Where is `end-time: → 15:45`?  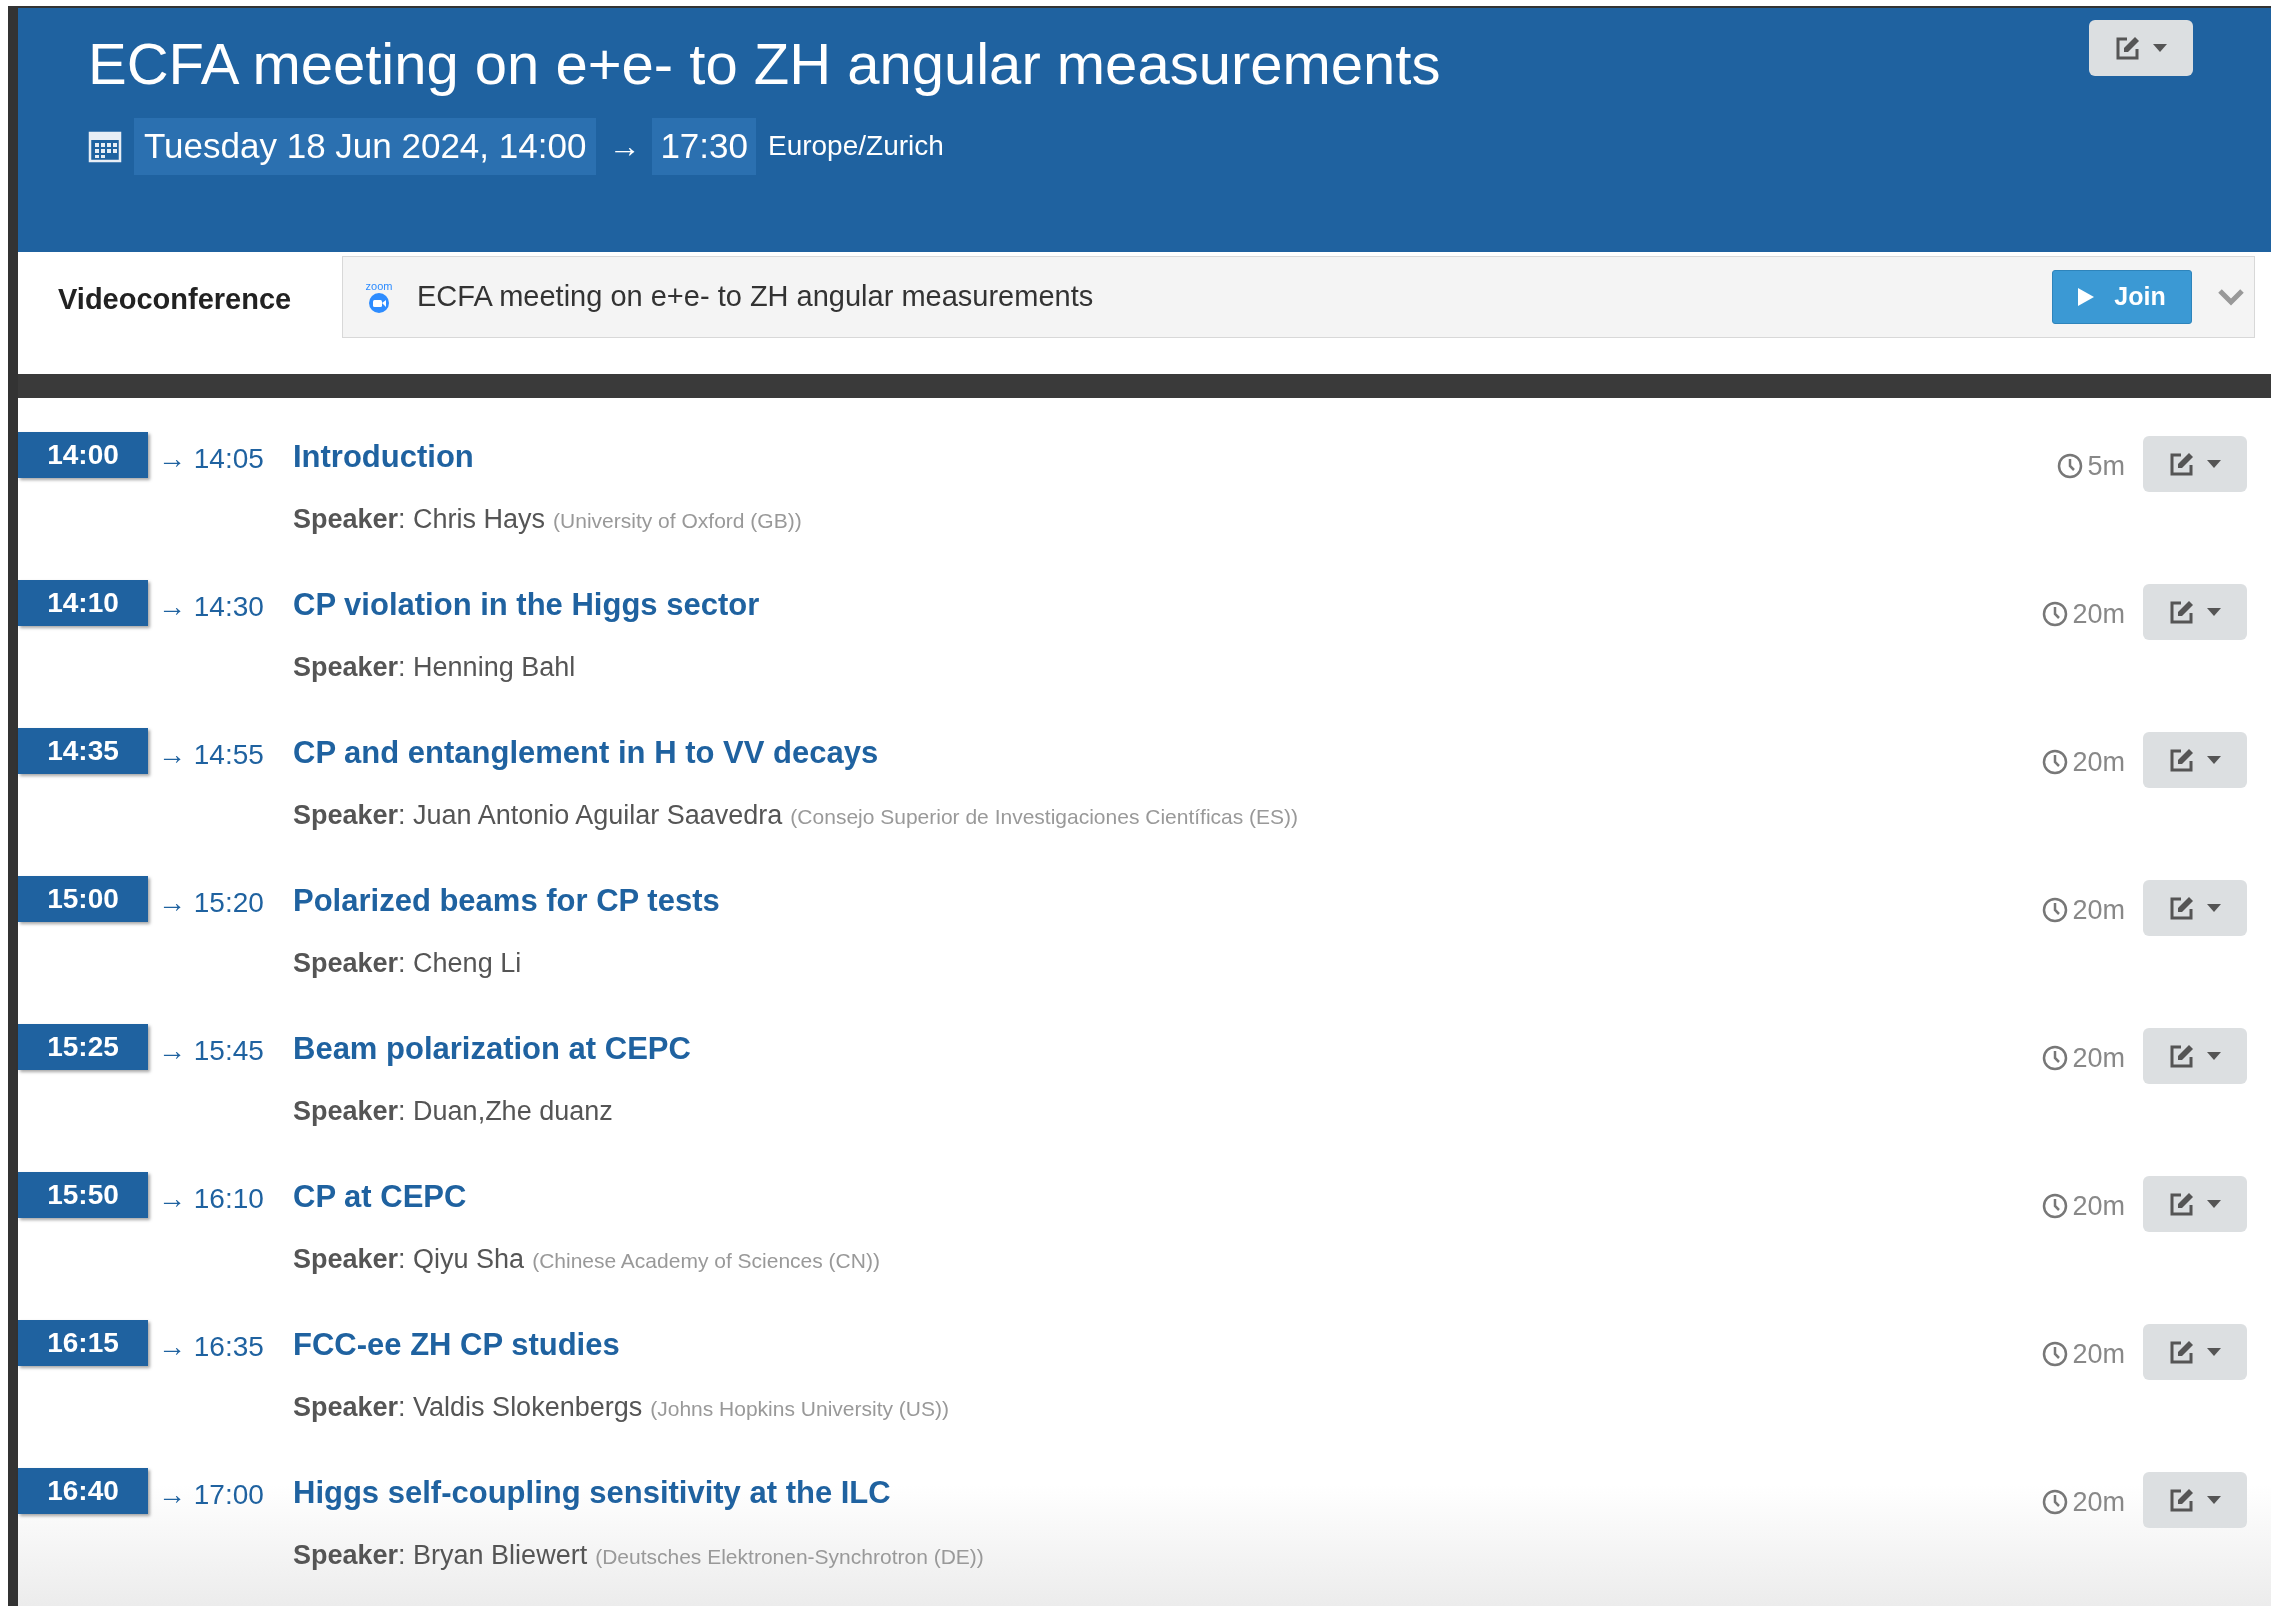 end-time: → 15:45 is located at coordinates (211, 1051).